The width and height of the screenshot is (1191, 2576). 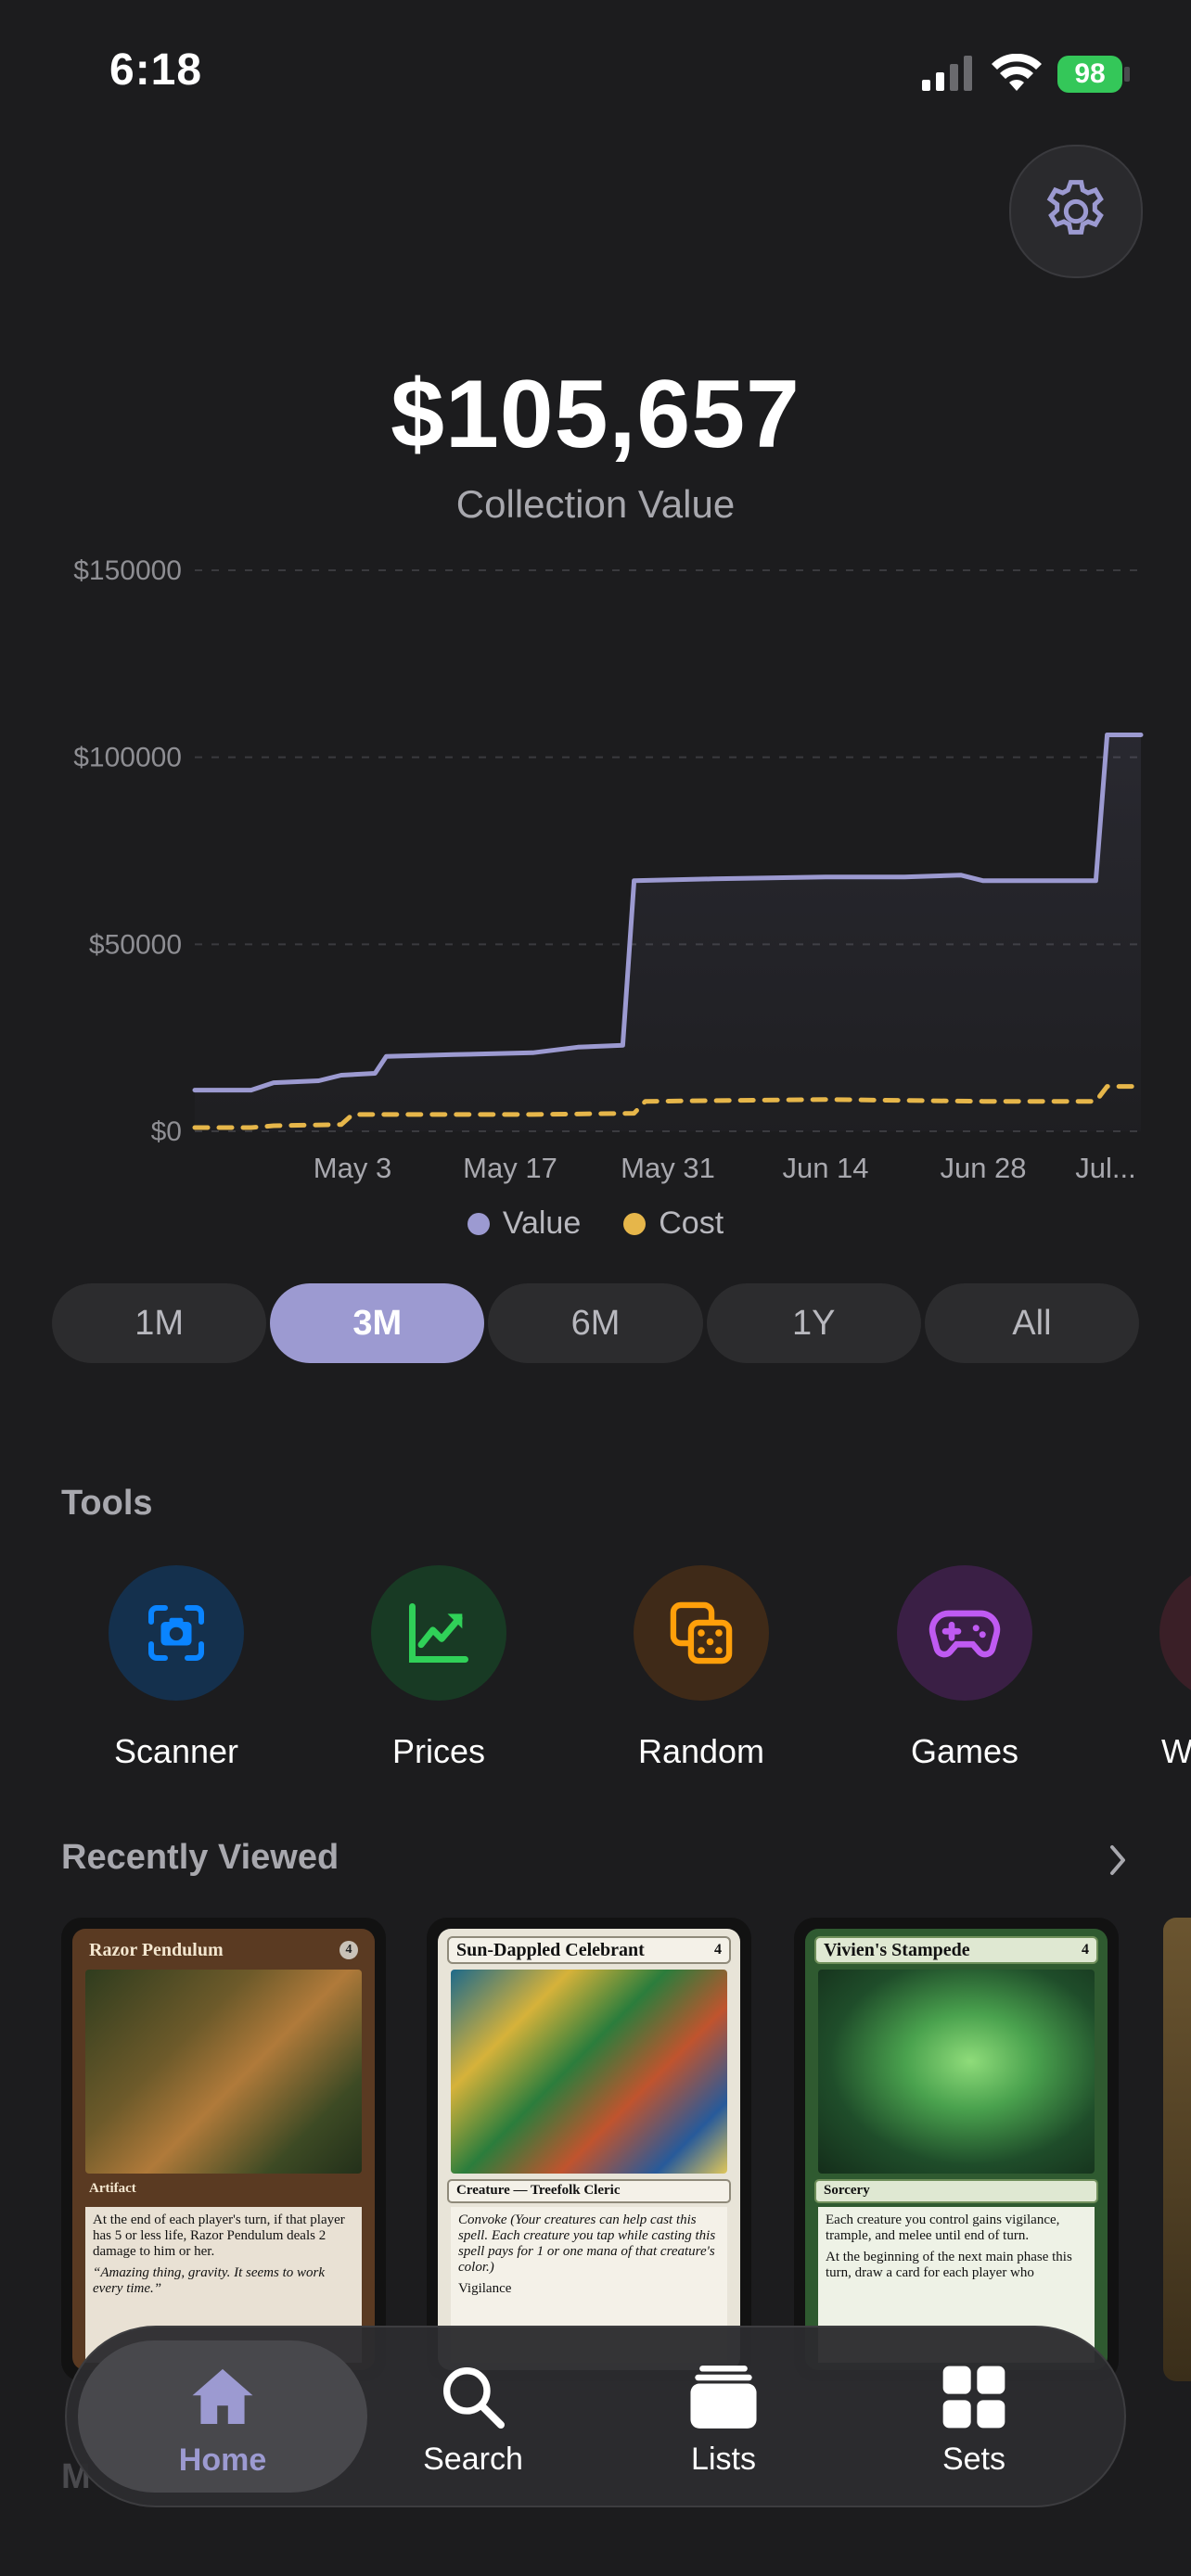 What do you see at coordinates (107, 1504) in the screenshot?
I see `tools-title: Tools` at bounding box center [107, 1504].